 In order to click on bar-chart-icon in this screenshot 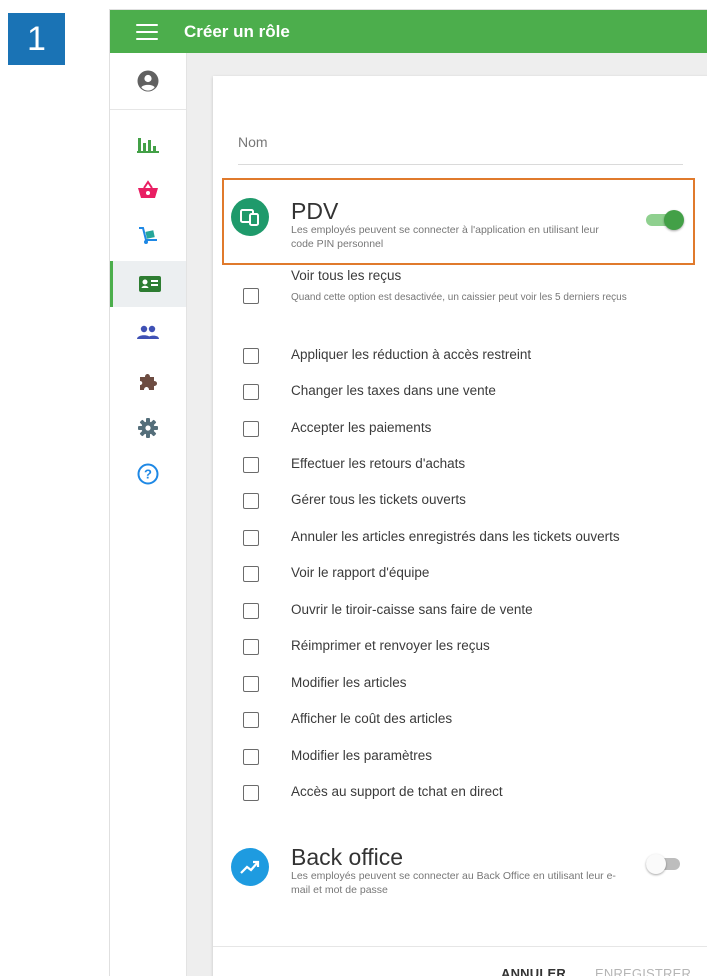, I will do `click(148, 144)`.